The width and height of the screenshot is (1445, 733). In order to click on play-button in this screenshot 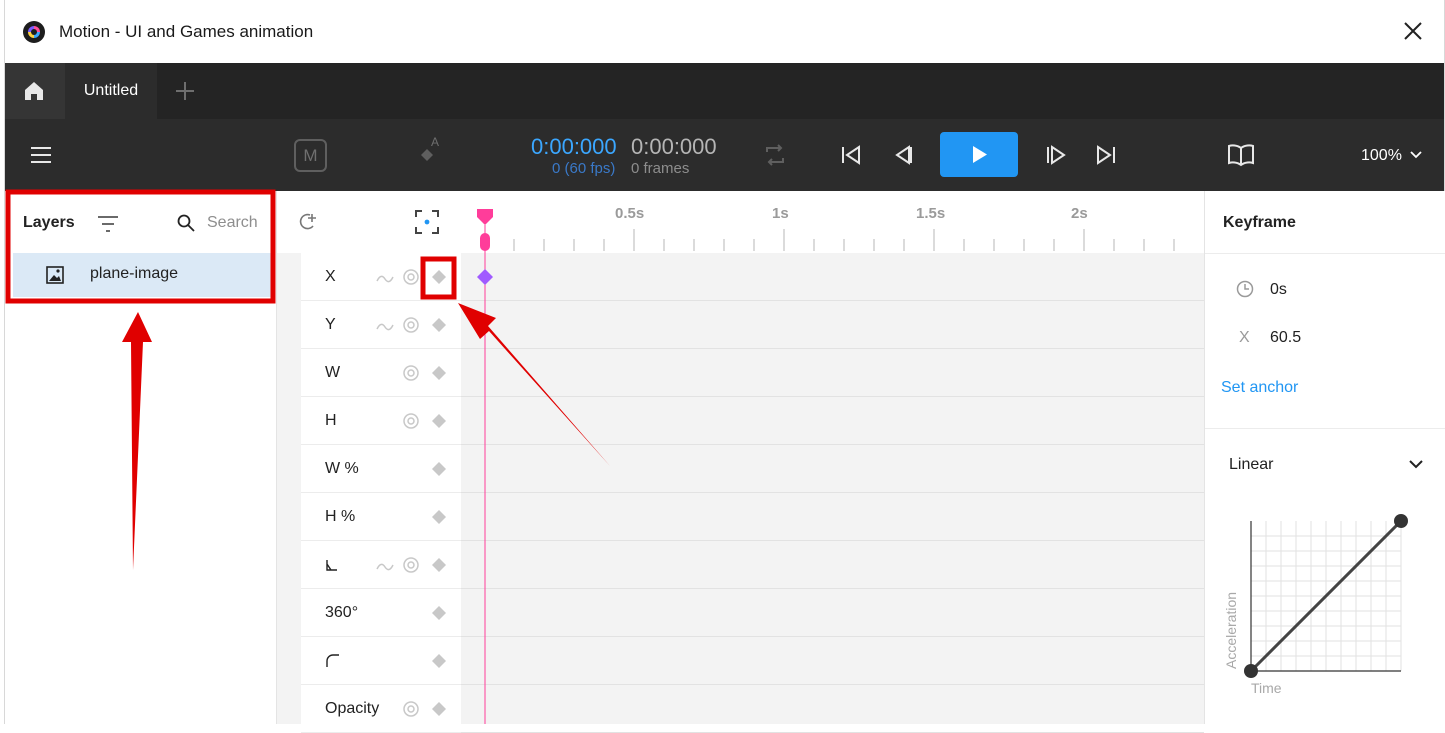, I will do `click(979, 154)`.